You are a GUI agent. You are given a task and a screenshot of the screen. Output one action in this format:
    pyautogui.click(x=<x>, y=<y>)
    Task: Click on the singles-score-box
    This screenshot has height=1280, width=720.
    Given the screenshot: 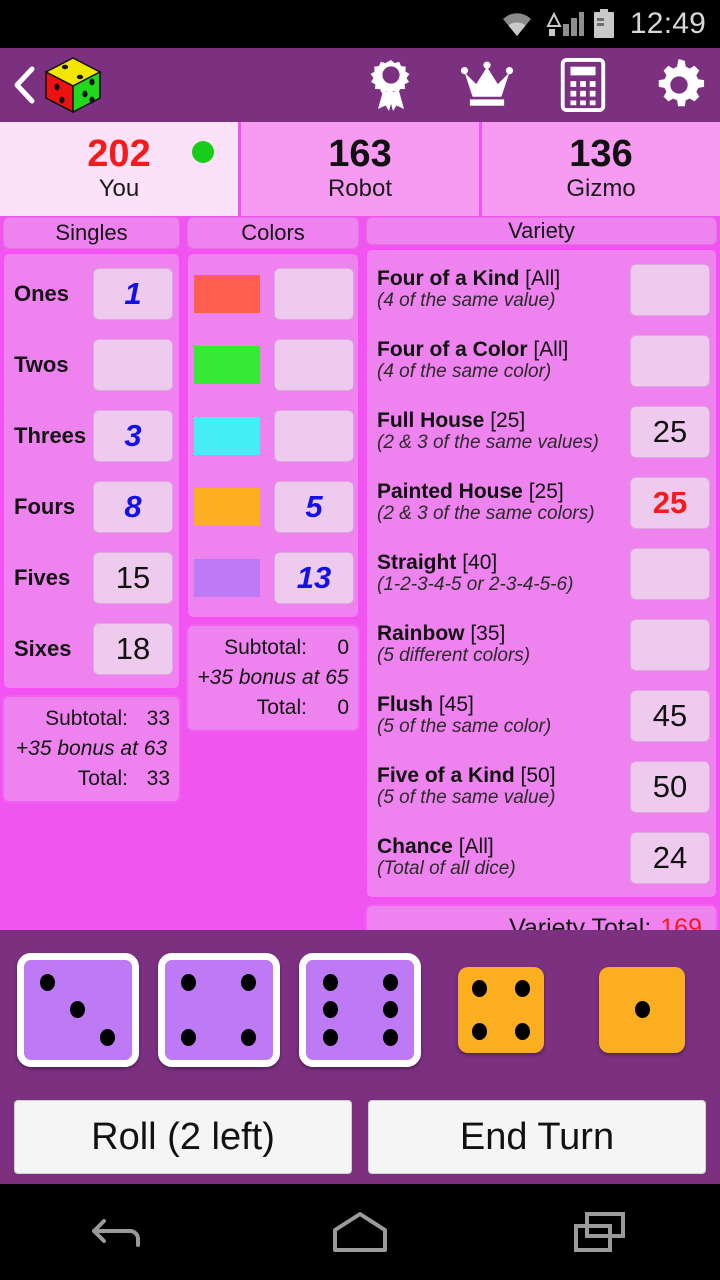 What is the action you would take?
    pyautogui.click(x=133, y=364)
    